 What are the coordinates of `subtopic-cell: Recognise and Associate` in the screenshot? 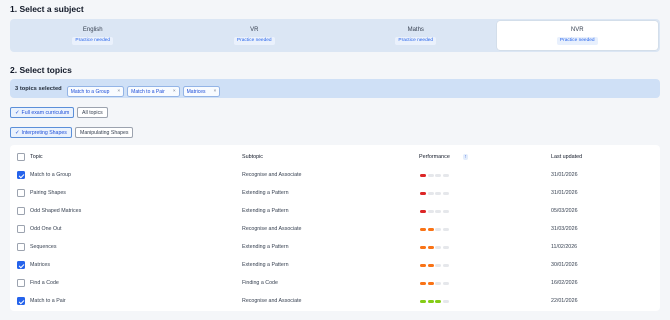 It's located at (272, 229).